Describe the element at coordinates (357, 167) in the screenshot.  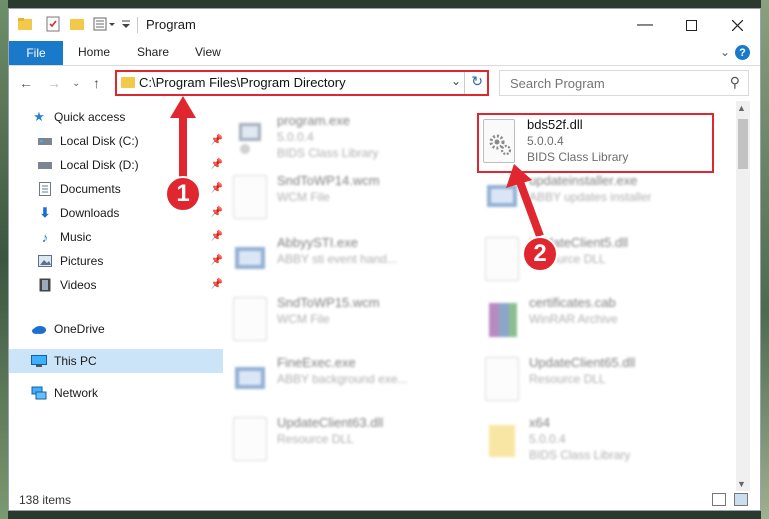
I see `annotation-arrows` at that location.